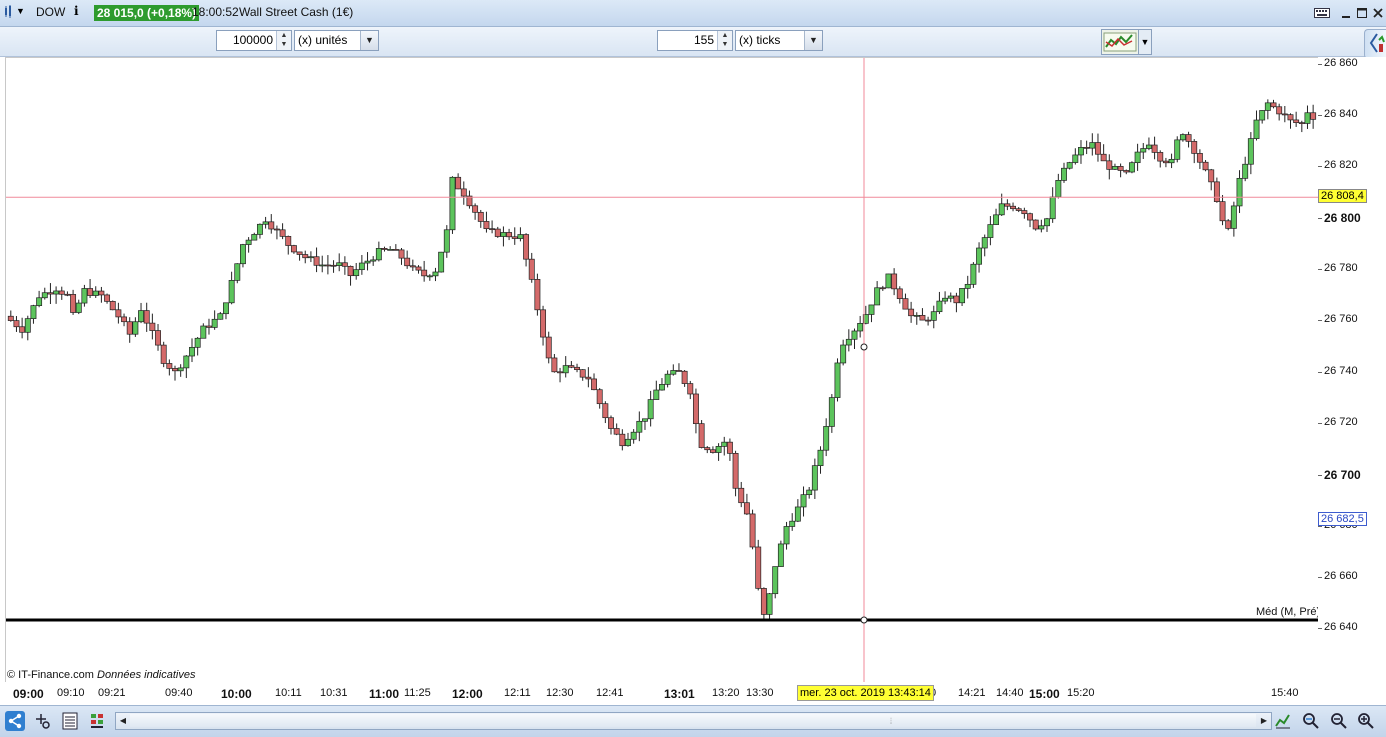  What do you see at coordinates (725, 35) in the screenshot?
I see `ticks-up-icon: ▲` at bounding box center [725, 35].